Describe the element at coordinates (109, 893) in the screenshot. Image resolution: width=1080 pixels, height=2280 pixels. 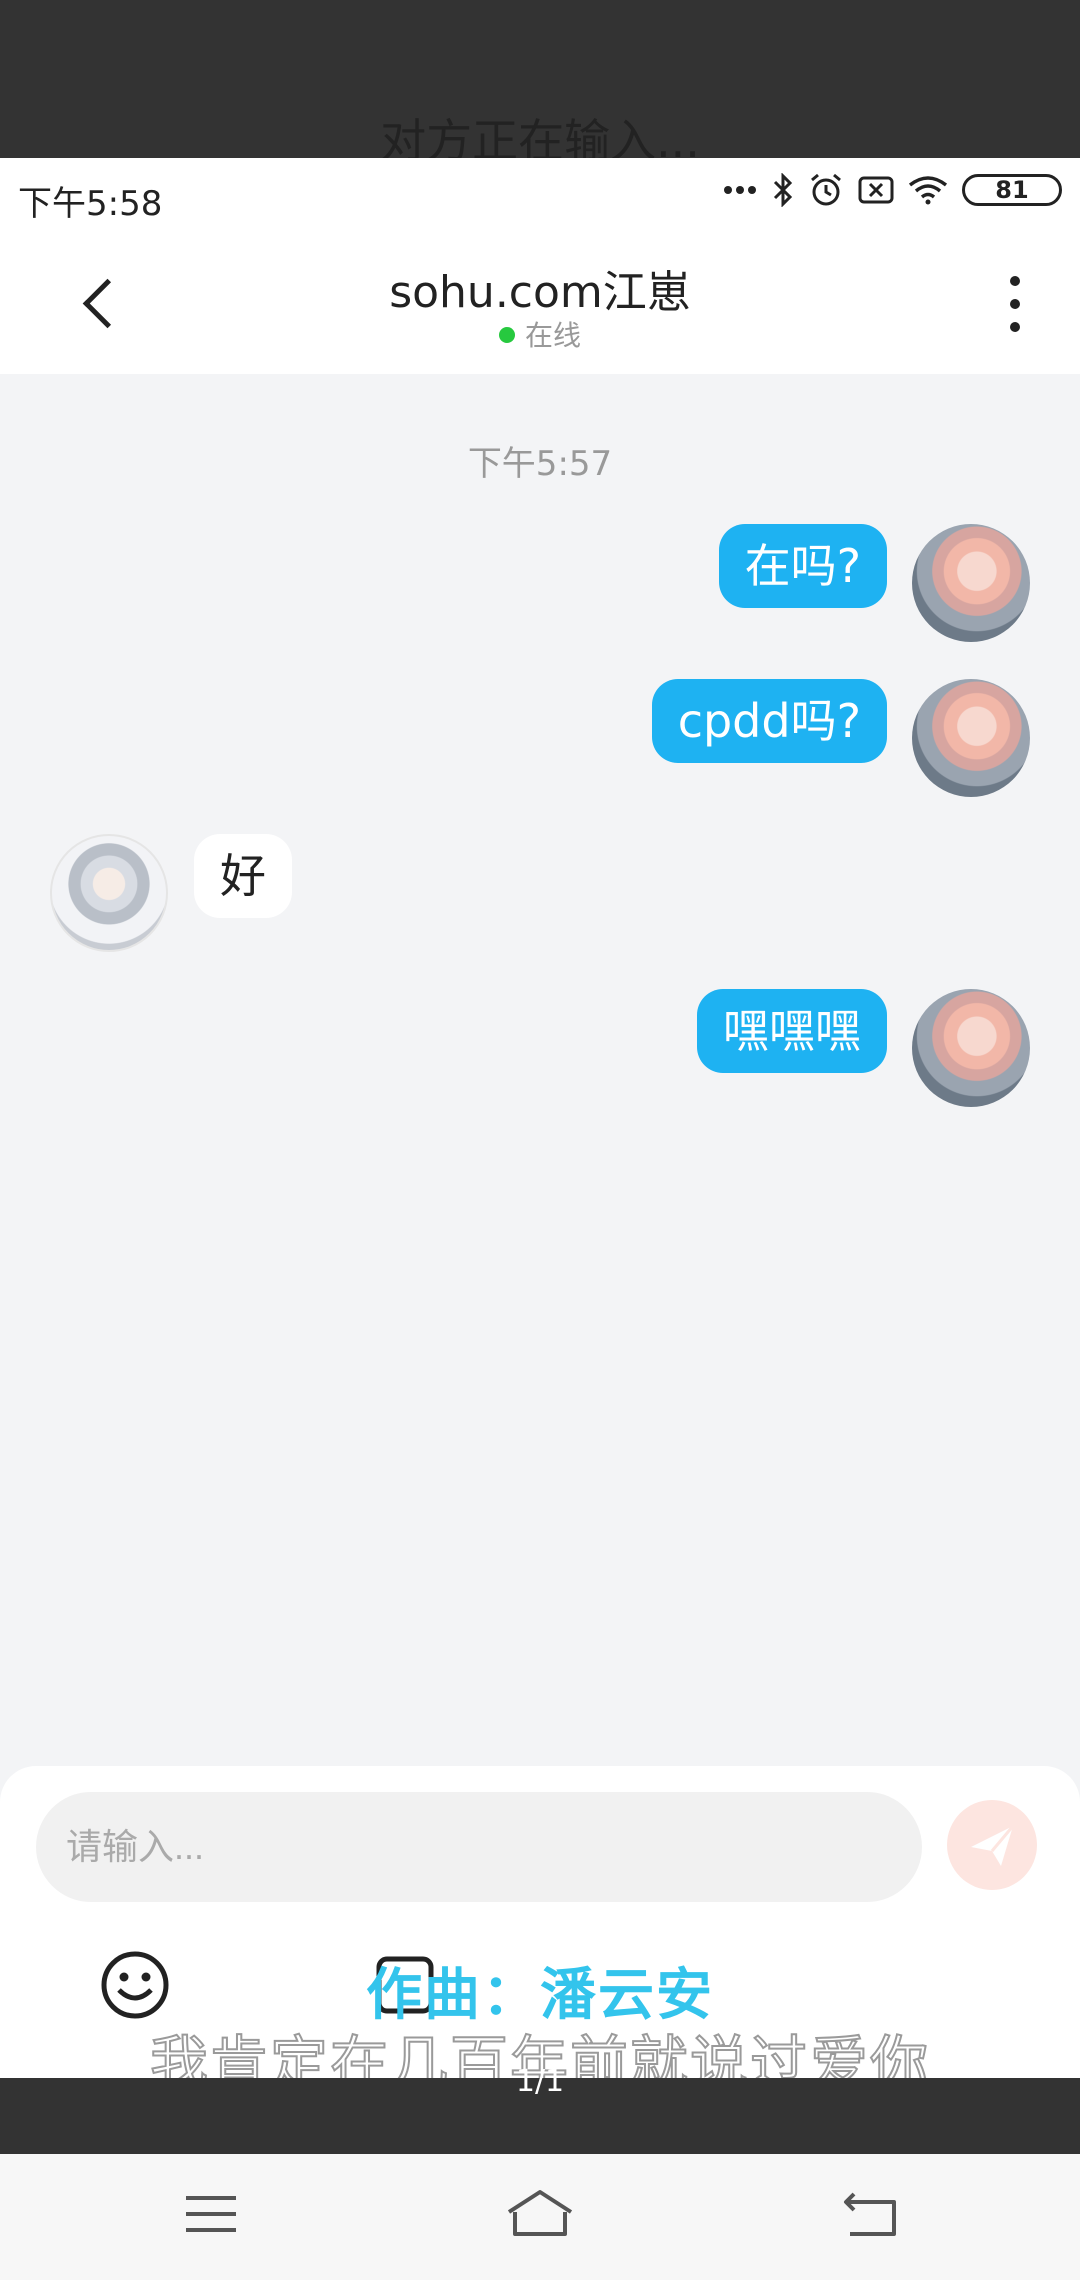
I see `contact-avatar` at that location.